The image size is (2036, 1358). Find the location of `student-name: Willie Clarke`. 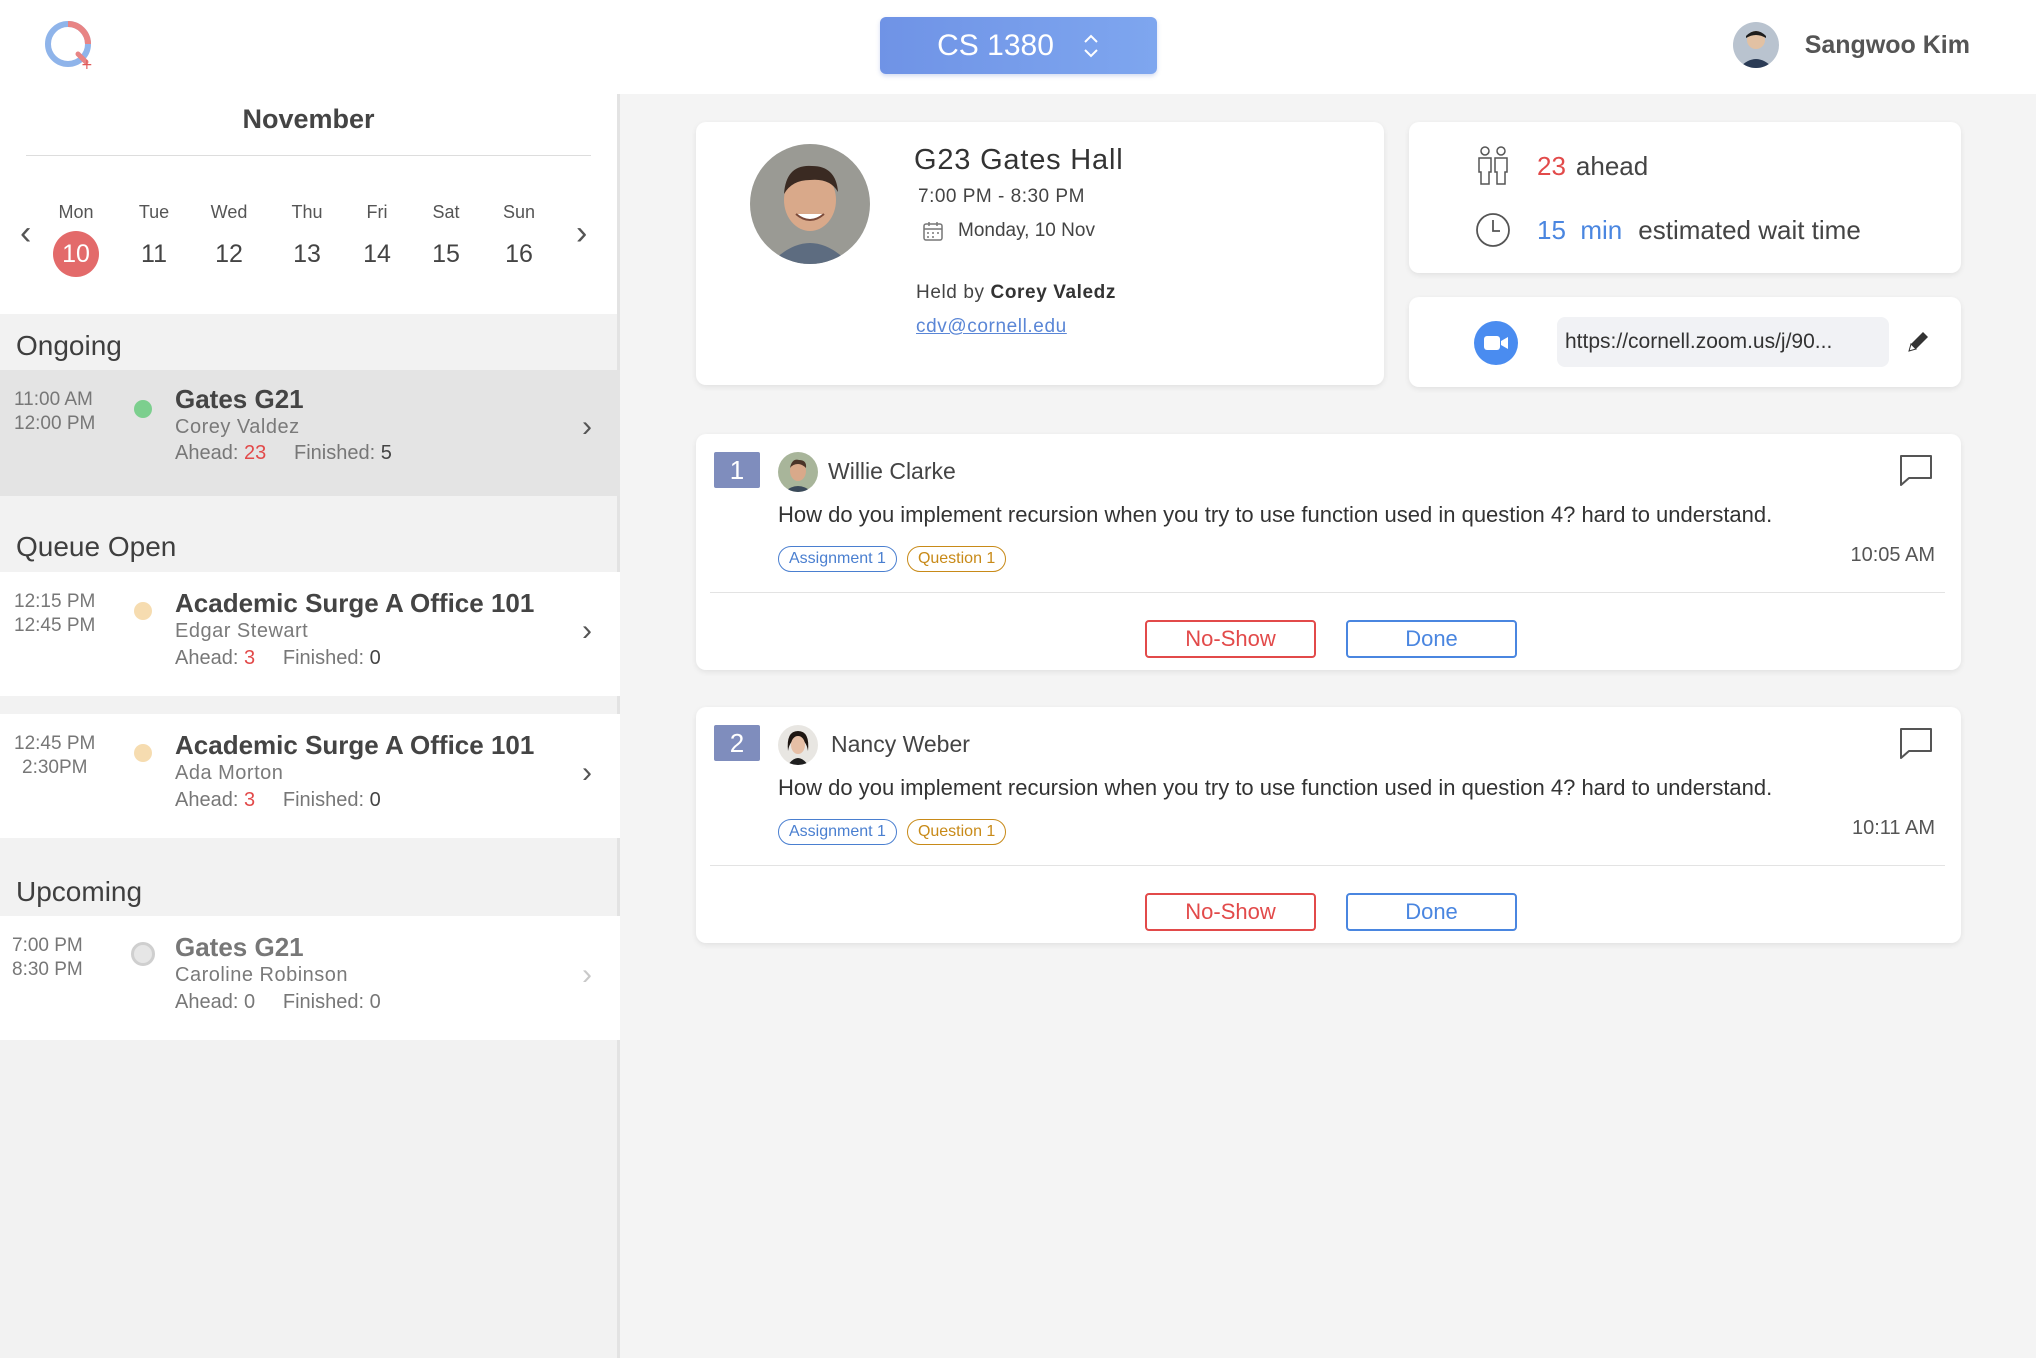

student-name: Willie Clarke is located at coordinates (892, 471).